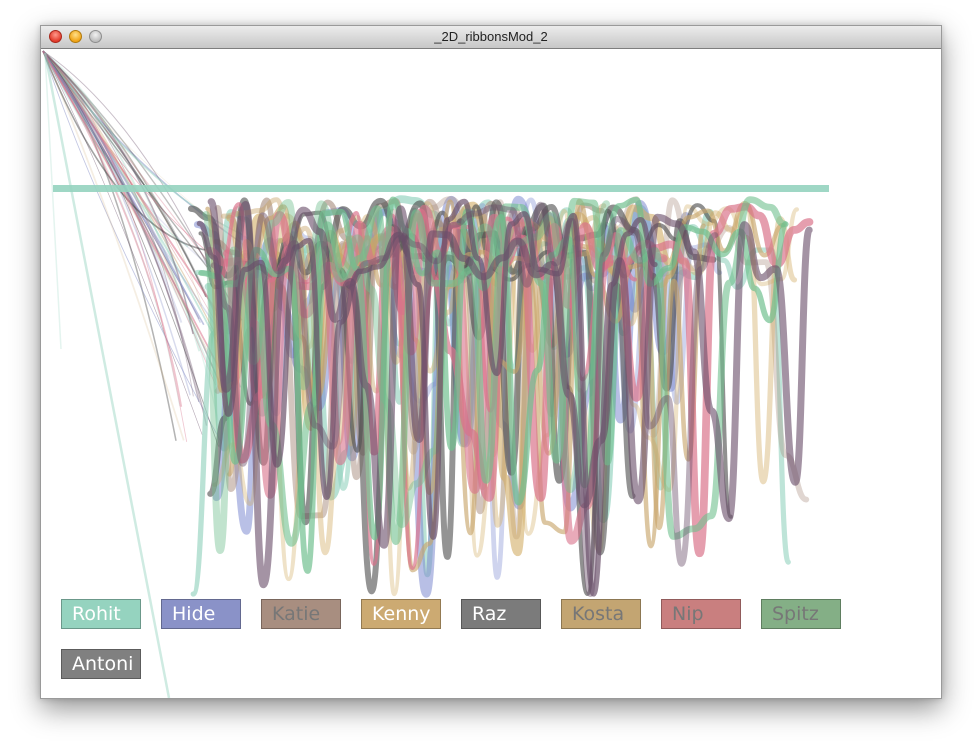  What do you see at coordinates (101, 664) in the screenshot?
I see `legend-button-antoni: Antoni` at bounding box center [101, 664].